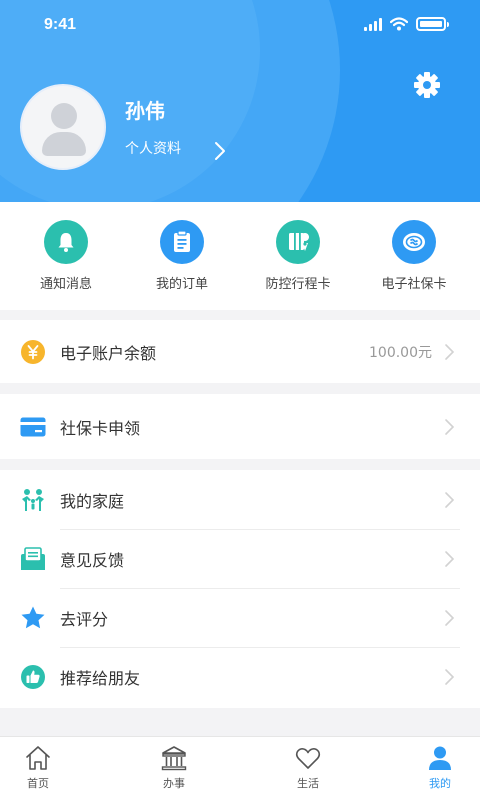 This screenshot has height=800, width=480. Describe the element at coordinates (33, 618) in the screenshot. I see `star-icon` at that location.